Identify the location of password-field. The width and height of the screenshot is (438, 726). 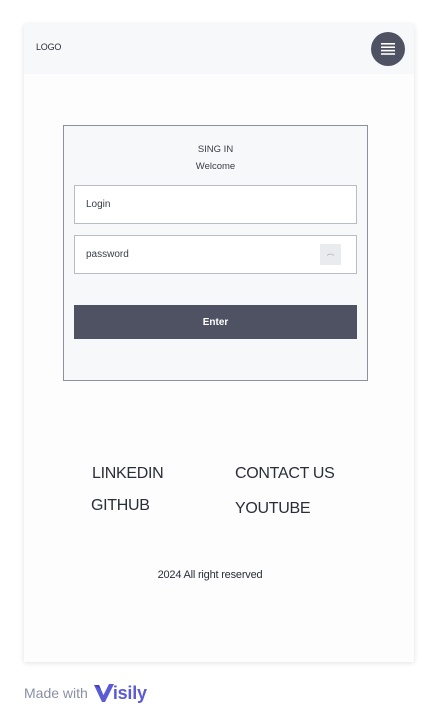
(215, 254).